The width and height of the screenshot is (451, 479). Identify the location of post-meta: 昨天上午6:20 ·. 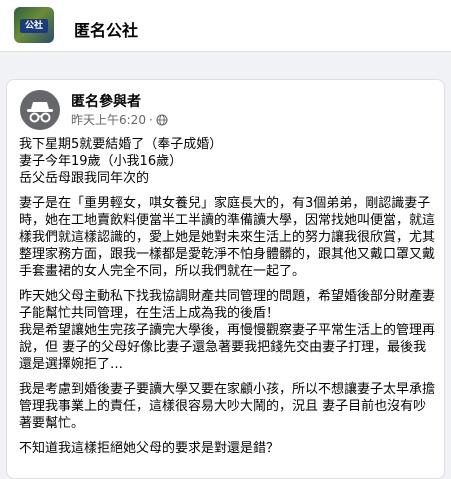
(119, 119).